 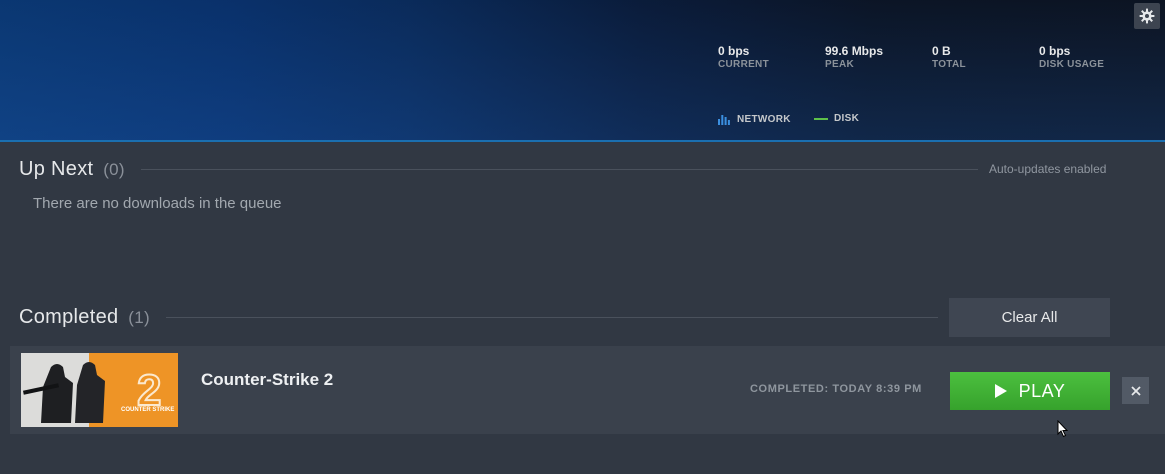 I want to click on clear-all-button: Clear All, so click(x=1029, y=317).